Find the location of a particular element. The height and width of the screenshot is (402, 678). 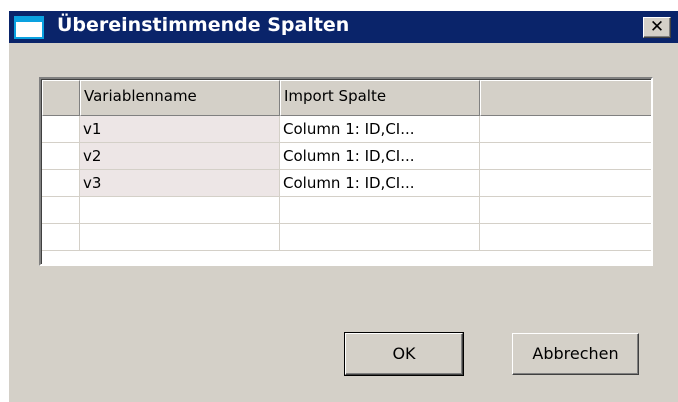

column-header-empty is located at coordinates (565, 98).